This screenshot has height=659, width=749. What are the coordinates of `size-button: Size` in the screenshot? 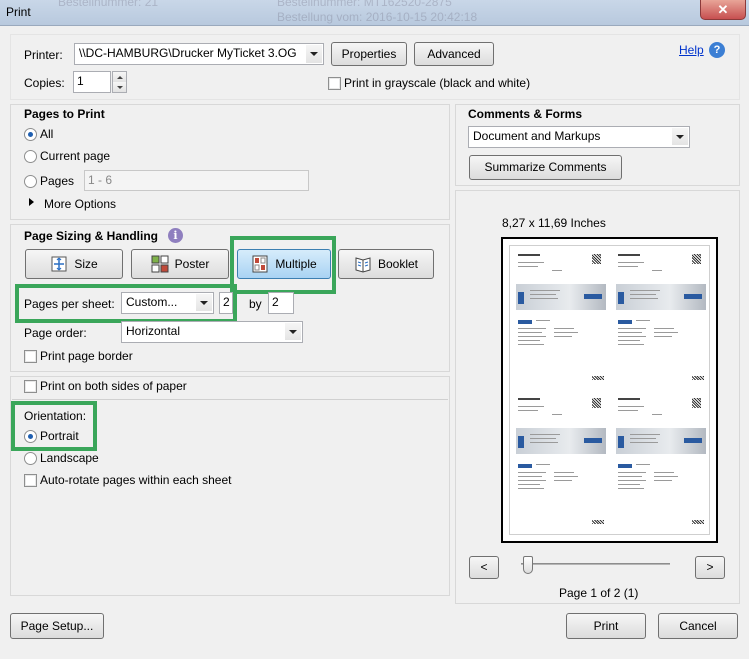 It's located at (74, 264).